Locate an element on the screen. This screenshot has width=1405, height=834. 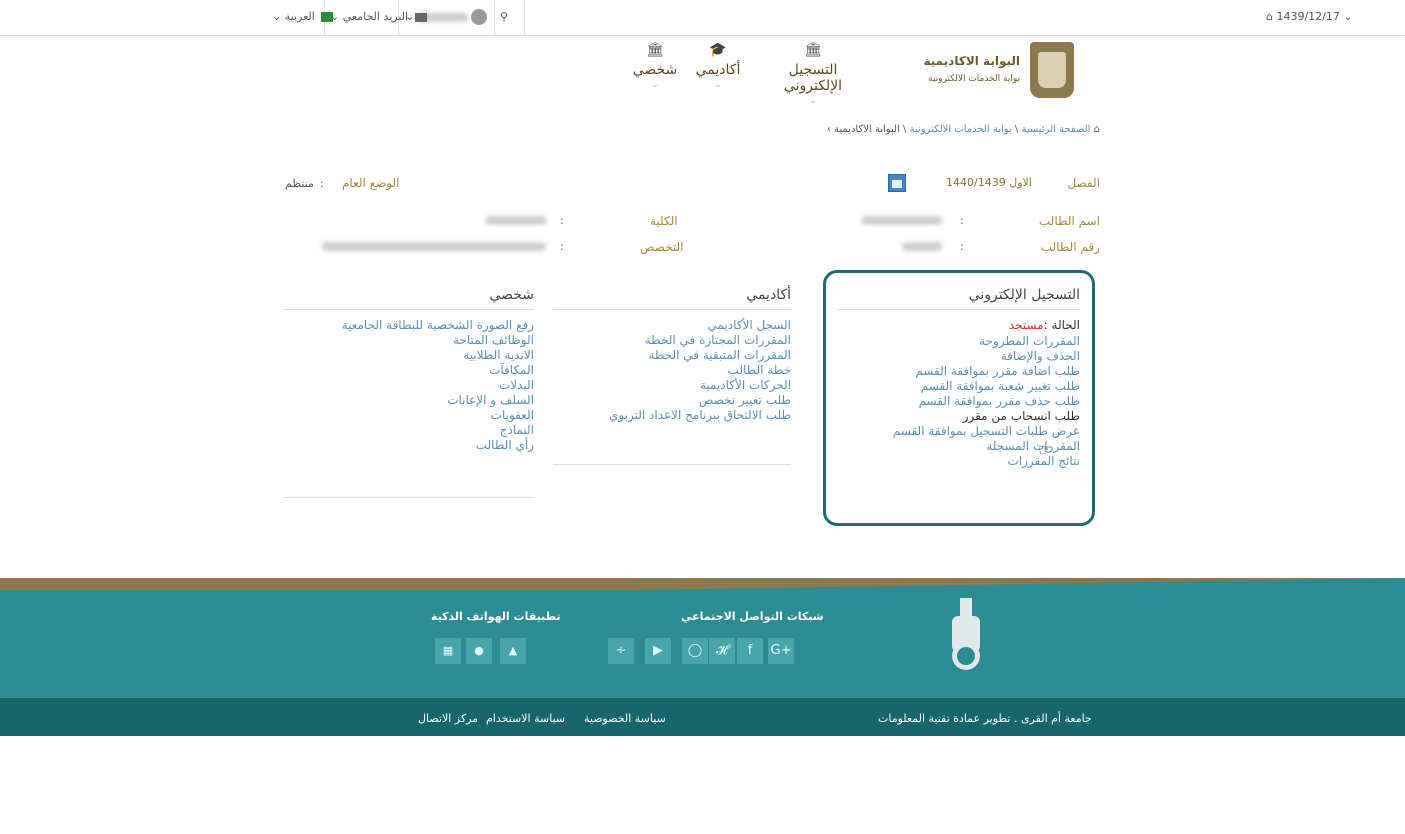
breadcrumb-eservices: بوابة الخدمات الالكترونية is located at coordinates (961, 129).